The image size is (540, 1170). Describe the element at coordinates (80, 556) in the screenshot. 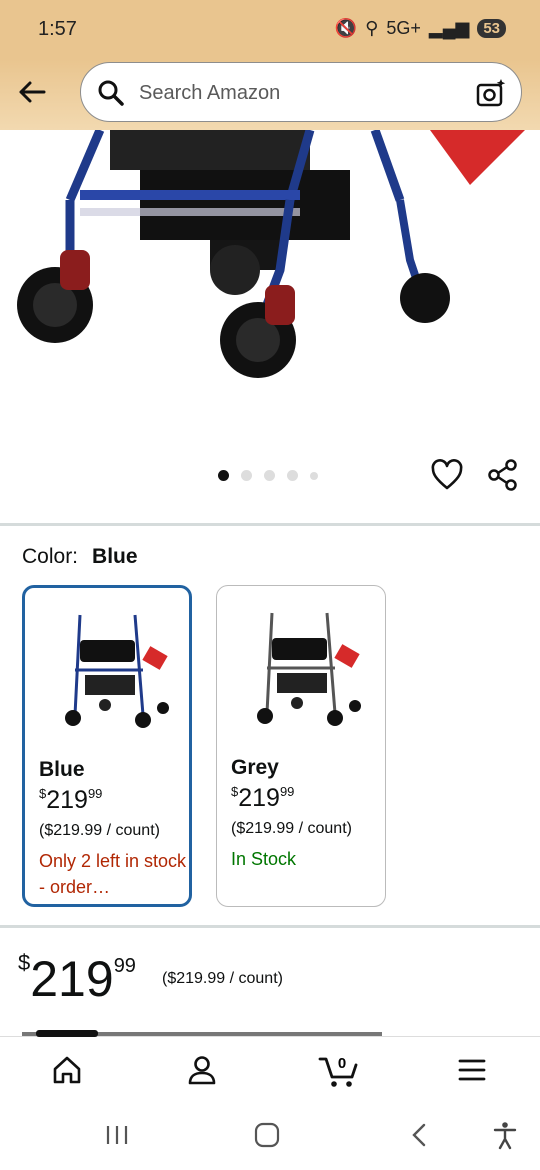

I see `color-label: Color: Blue` at that location.